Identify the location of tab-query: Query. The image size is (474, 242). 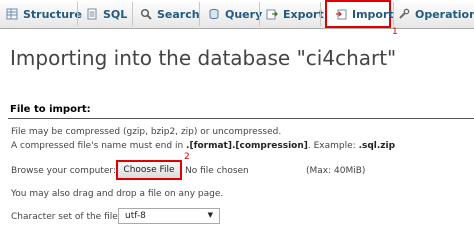
(235, 14).